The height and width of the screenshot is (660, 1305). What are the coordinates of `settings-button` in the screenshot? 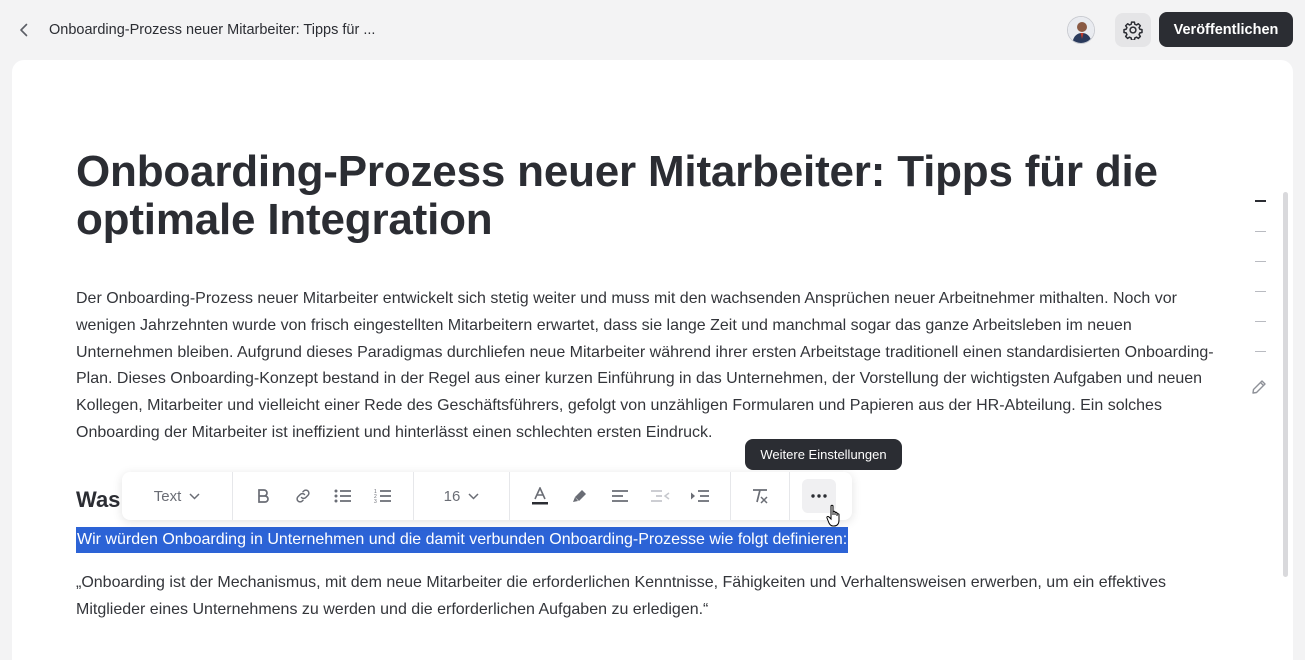 It's located at (1133, 30).